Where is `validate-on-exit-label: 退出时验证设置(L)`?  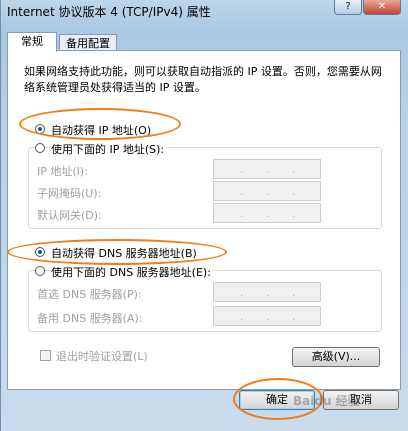 validate-on-exit-label: 退出时验证设置(L) is located at coordinates (102, 356).